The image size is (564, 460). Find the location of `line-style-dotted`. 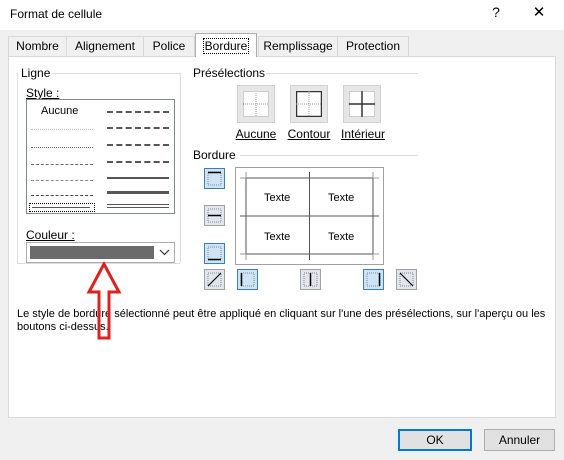

line-style-dotted is located at coordinates (62, 147).